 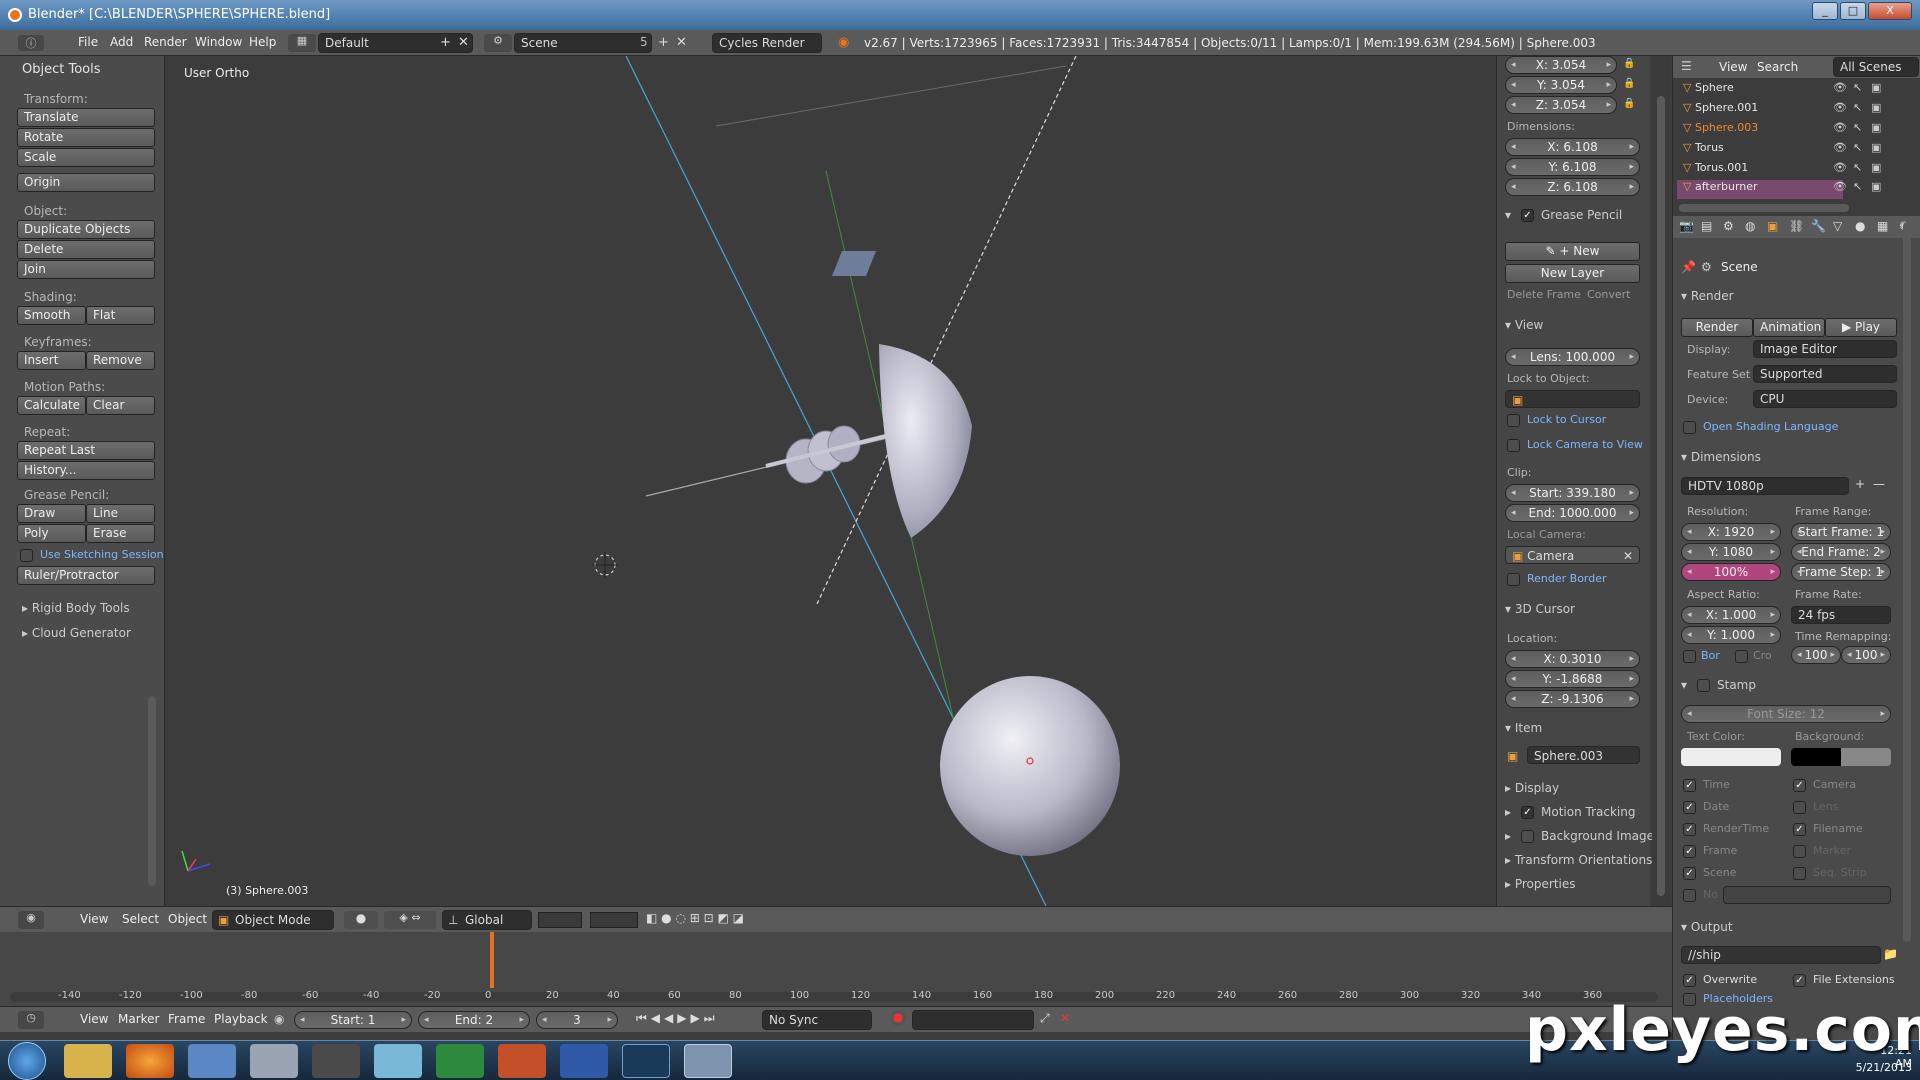 What do you see at coordinates (583, 43) in the screenshot?
I see `scene-field: Scene` at bounding box center [583, 43].